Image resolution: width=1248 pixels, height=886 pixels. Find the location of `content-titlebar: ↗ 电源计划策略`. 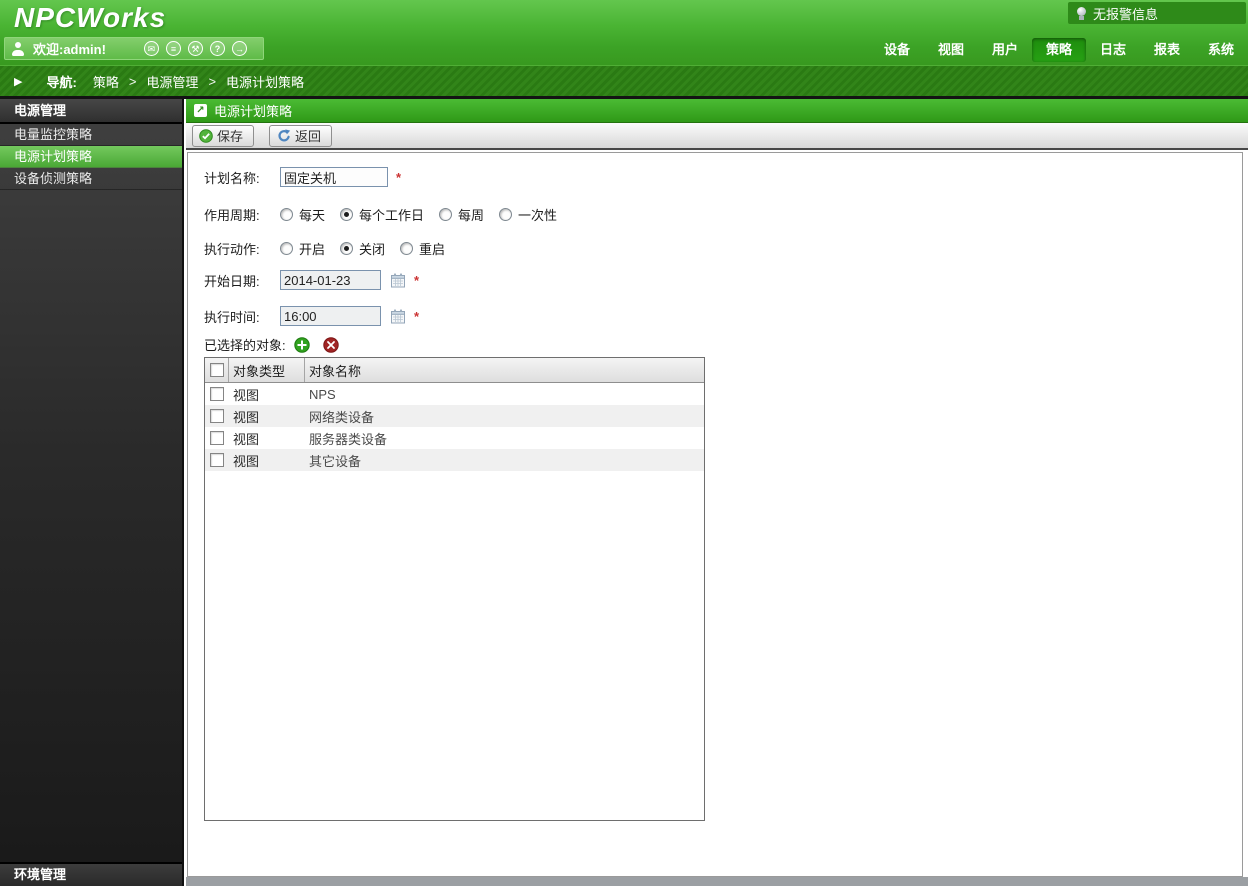

content-titlebar: ↗ 电源计划策略 is located at coordinates (717, 111).